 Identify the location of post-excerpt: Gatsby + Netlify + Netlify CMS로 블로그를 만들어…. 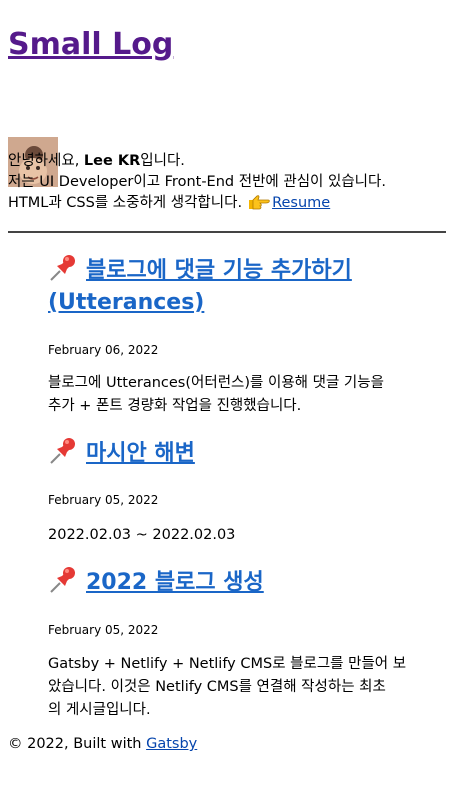
(227, 687).